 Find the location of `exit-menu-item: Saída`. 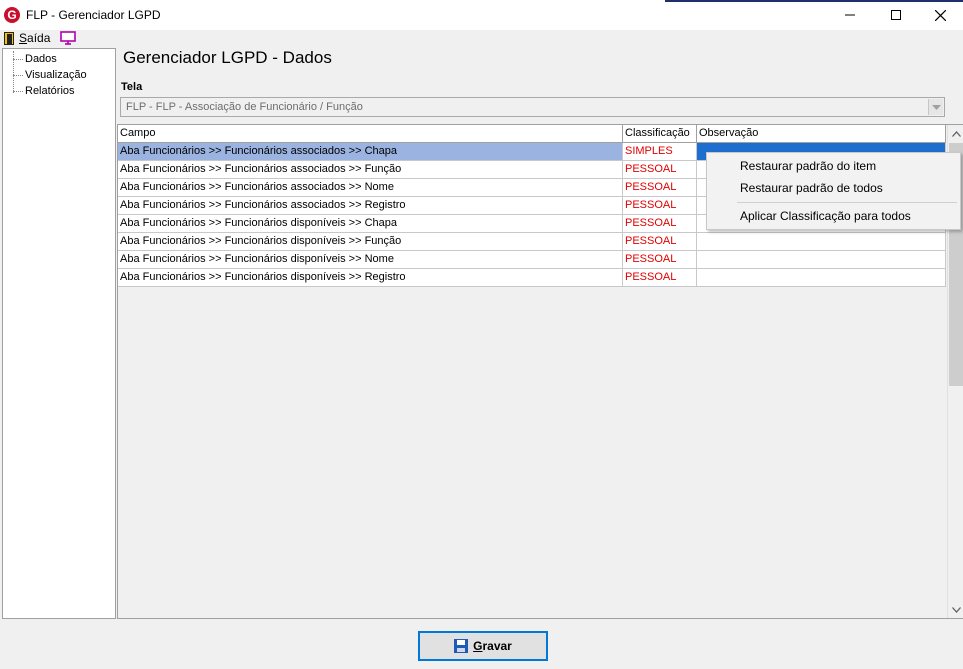

exit-menu-item: Saída is located at coordinates (27, 38).